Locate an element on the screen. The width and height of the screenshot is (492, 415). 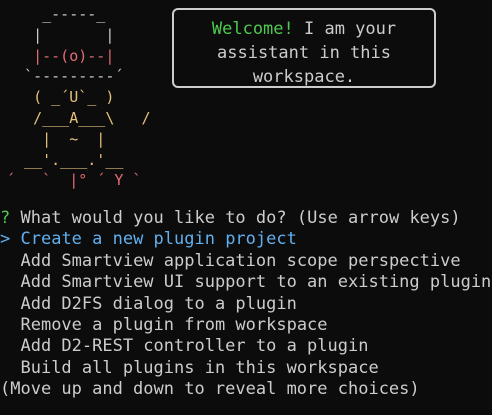
mascot-line-6: /___A___\ / is located at coordinates (78, 117).